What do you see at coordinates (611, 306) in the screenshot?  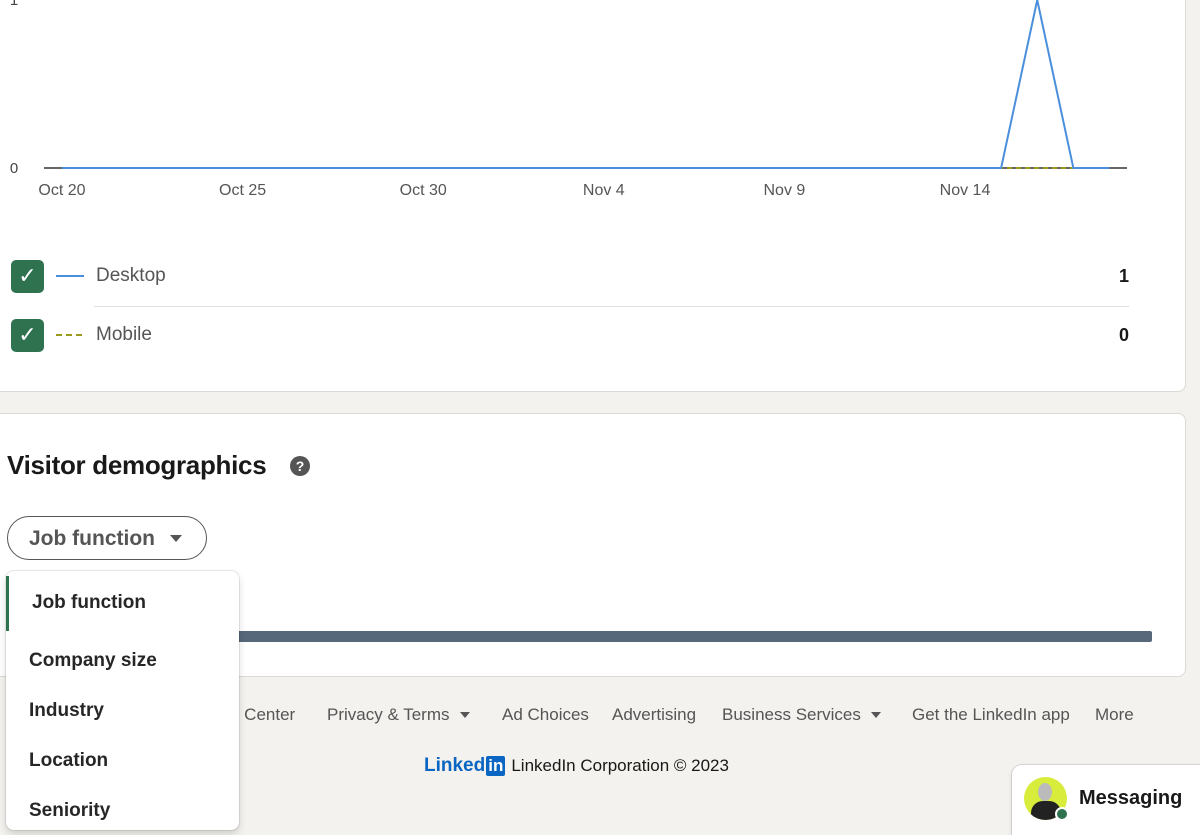 I see `divider` at bounding box center [611, 306].